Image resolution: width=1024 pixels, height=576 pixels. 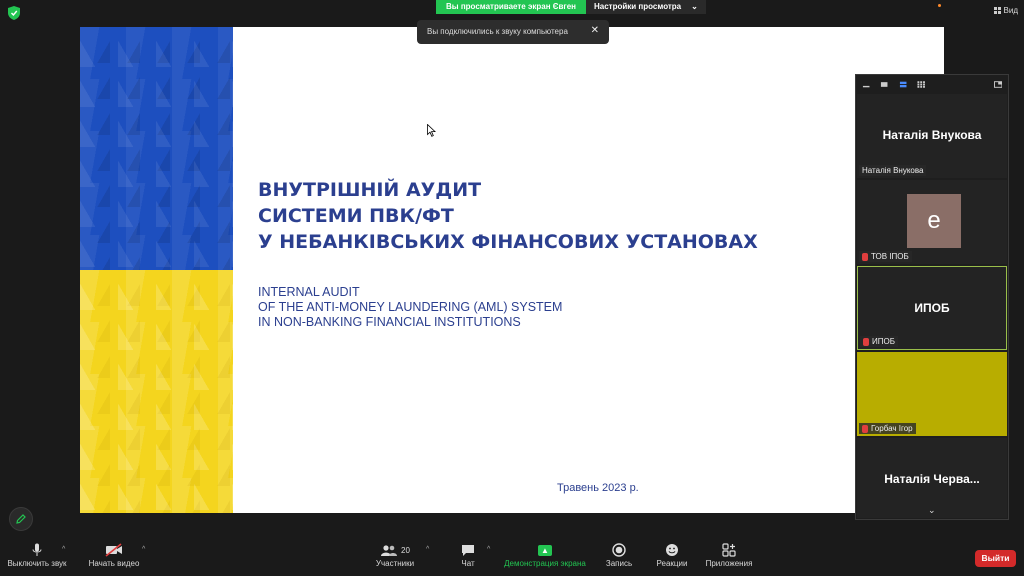 I want to click on pencil-icon, so click(x=21, y=519).